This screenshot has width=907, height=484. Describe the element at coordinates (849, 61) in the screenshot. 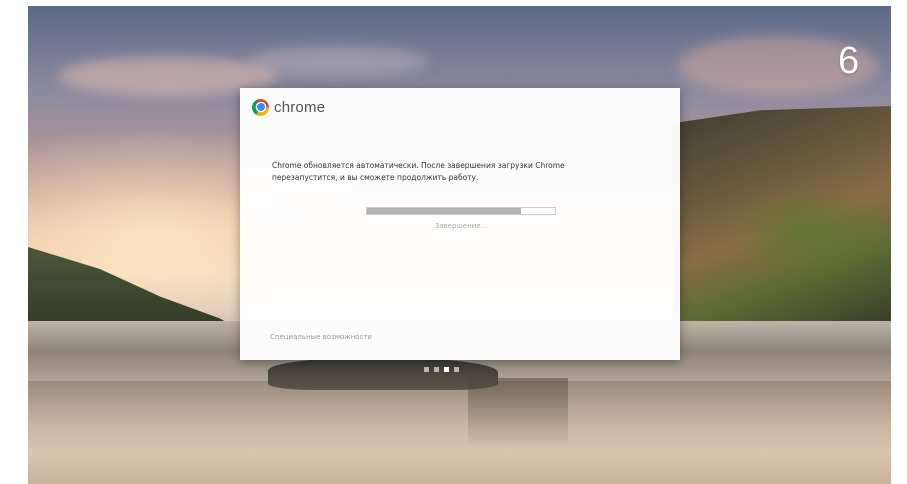

I see `step-number: 6` at that location.